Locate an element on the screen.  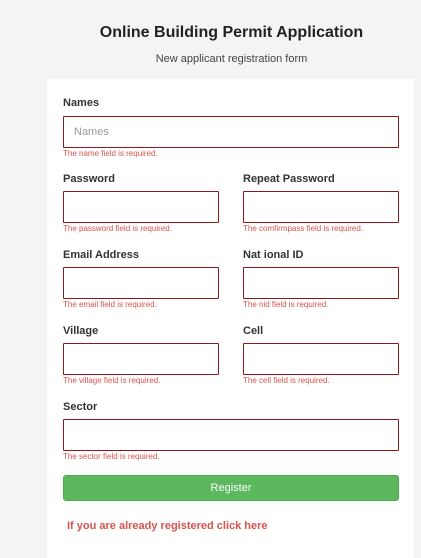
village-input is located at coordinates (141, 359).